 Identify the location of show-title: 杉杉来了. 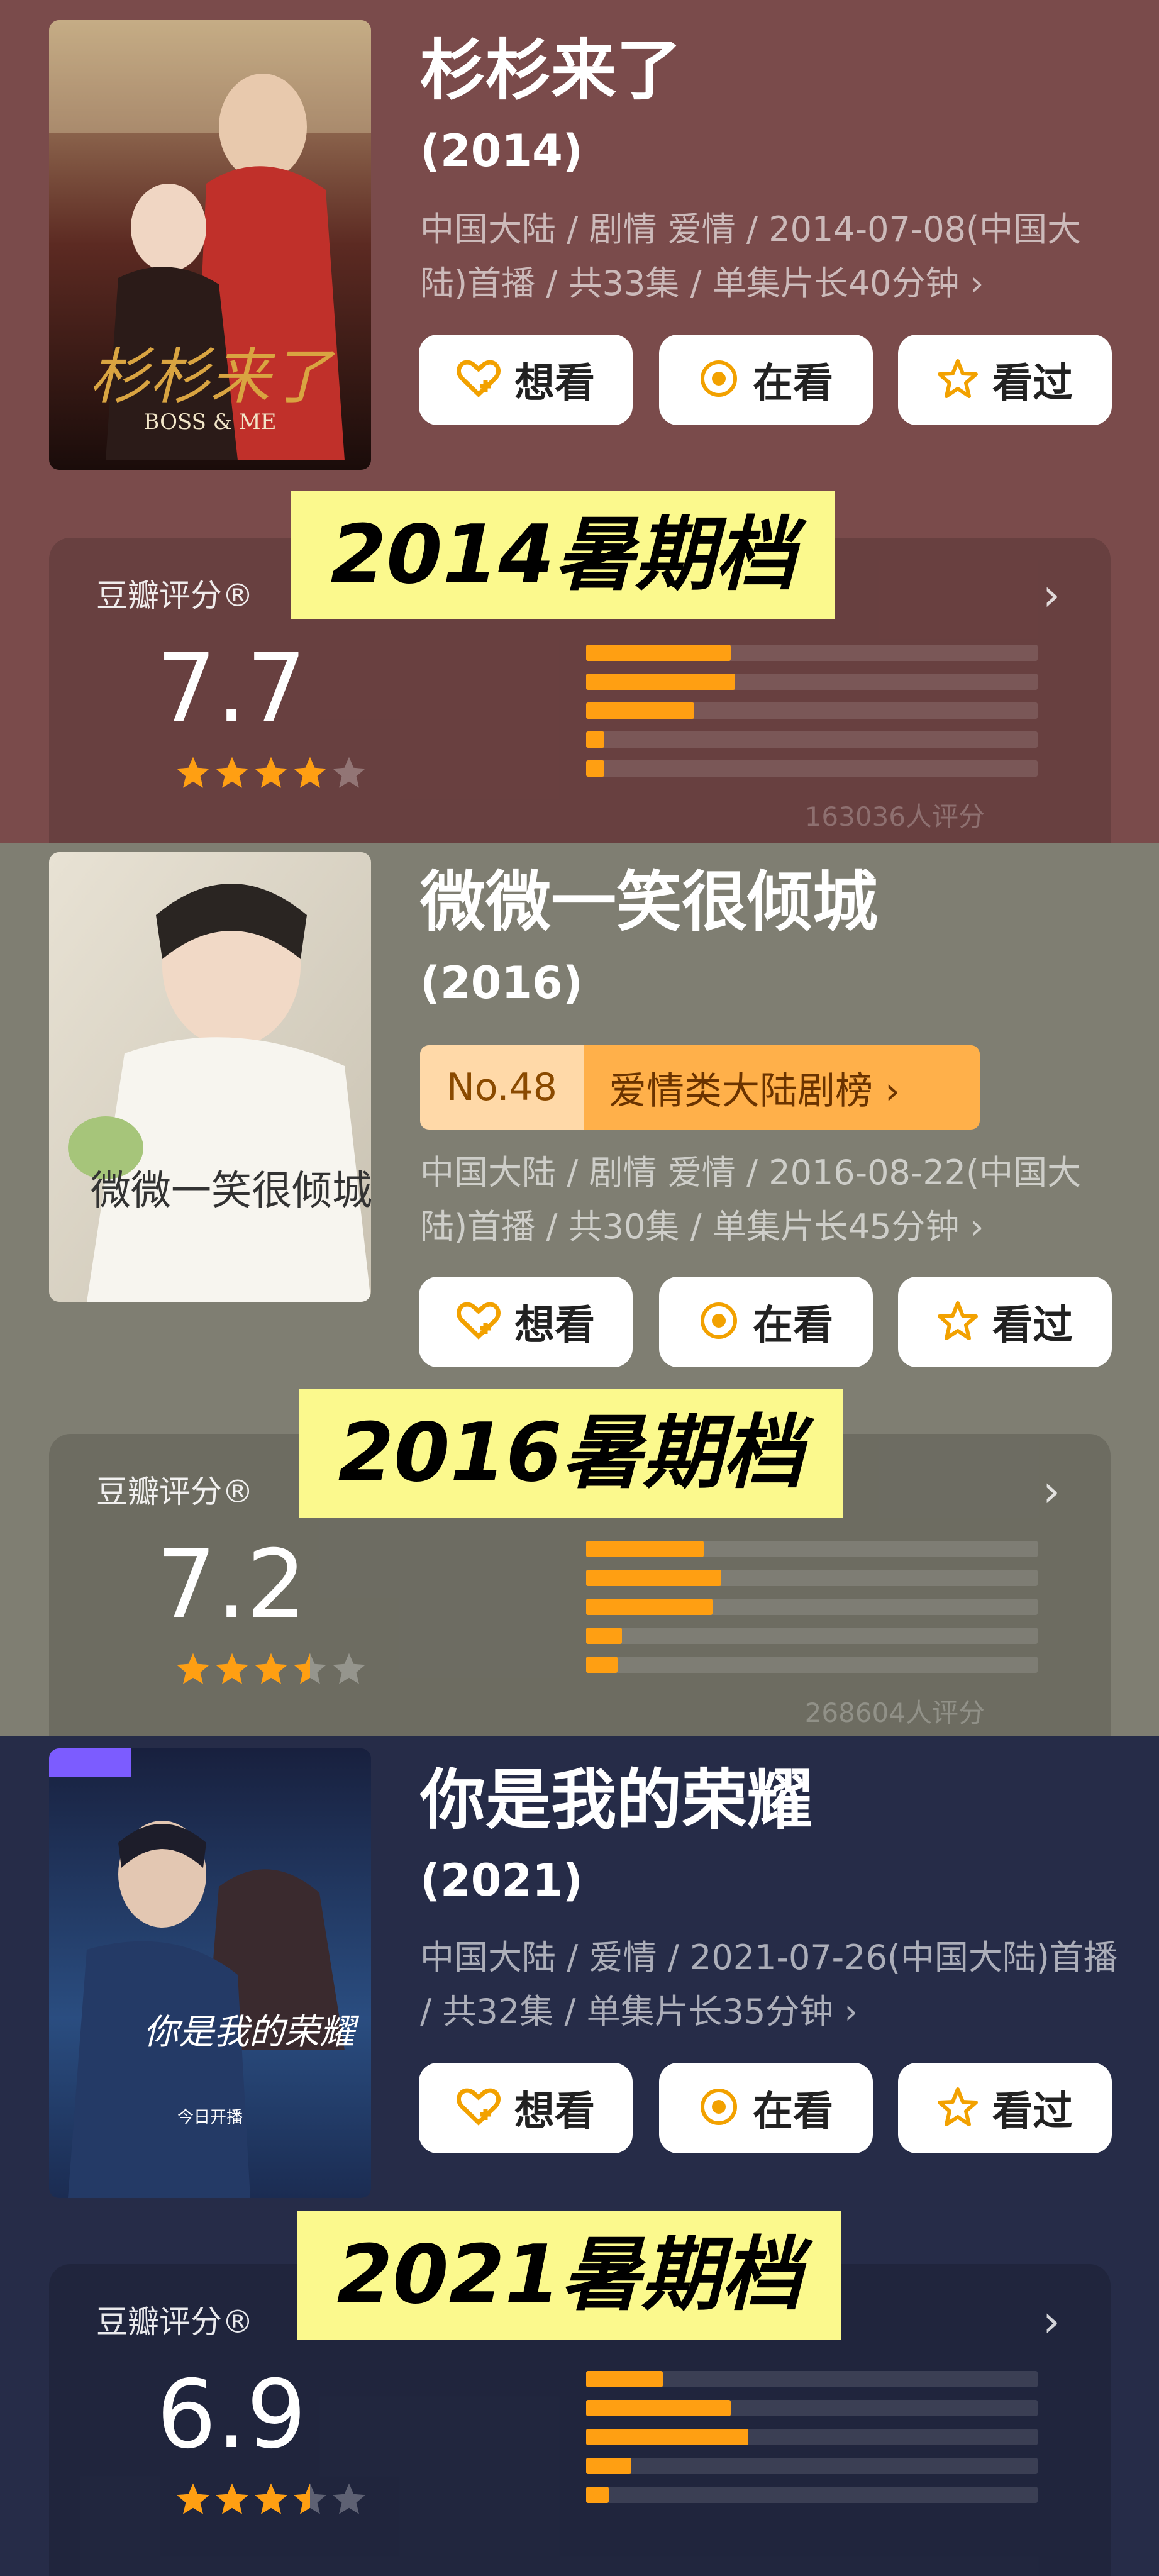
(551, 70).